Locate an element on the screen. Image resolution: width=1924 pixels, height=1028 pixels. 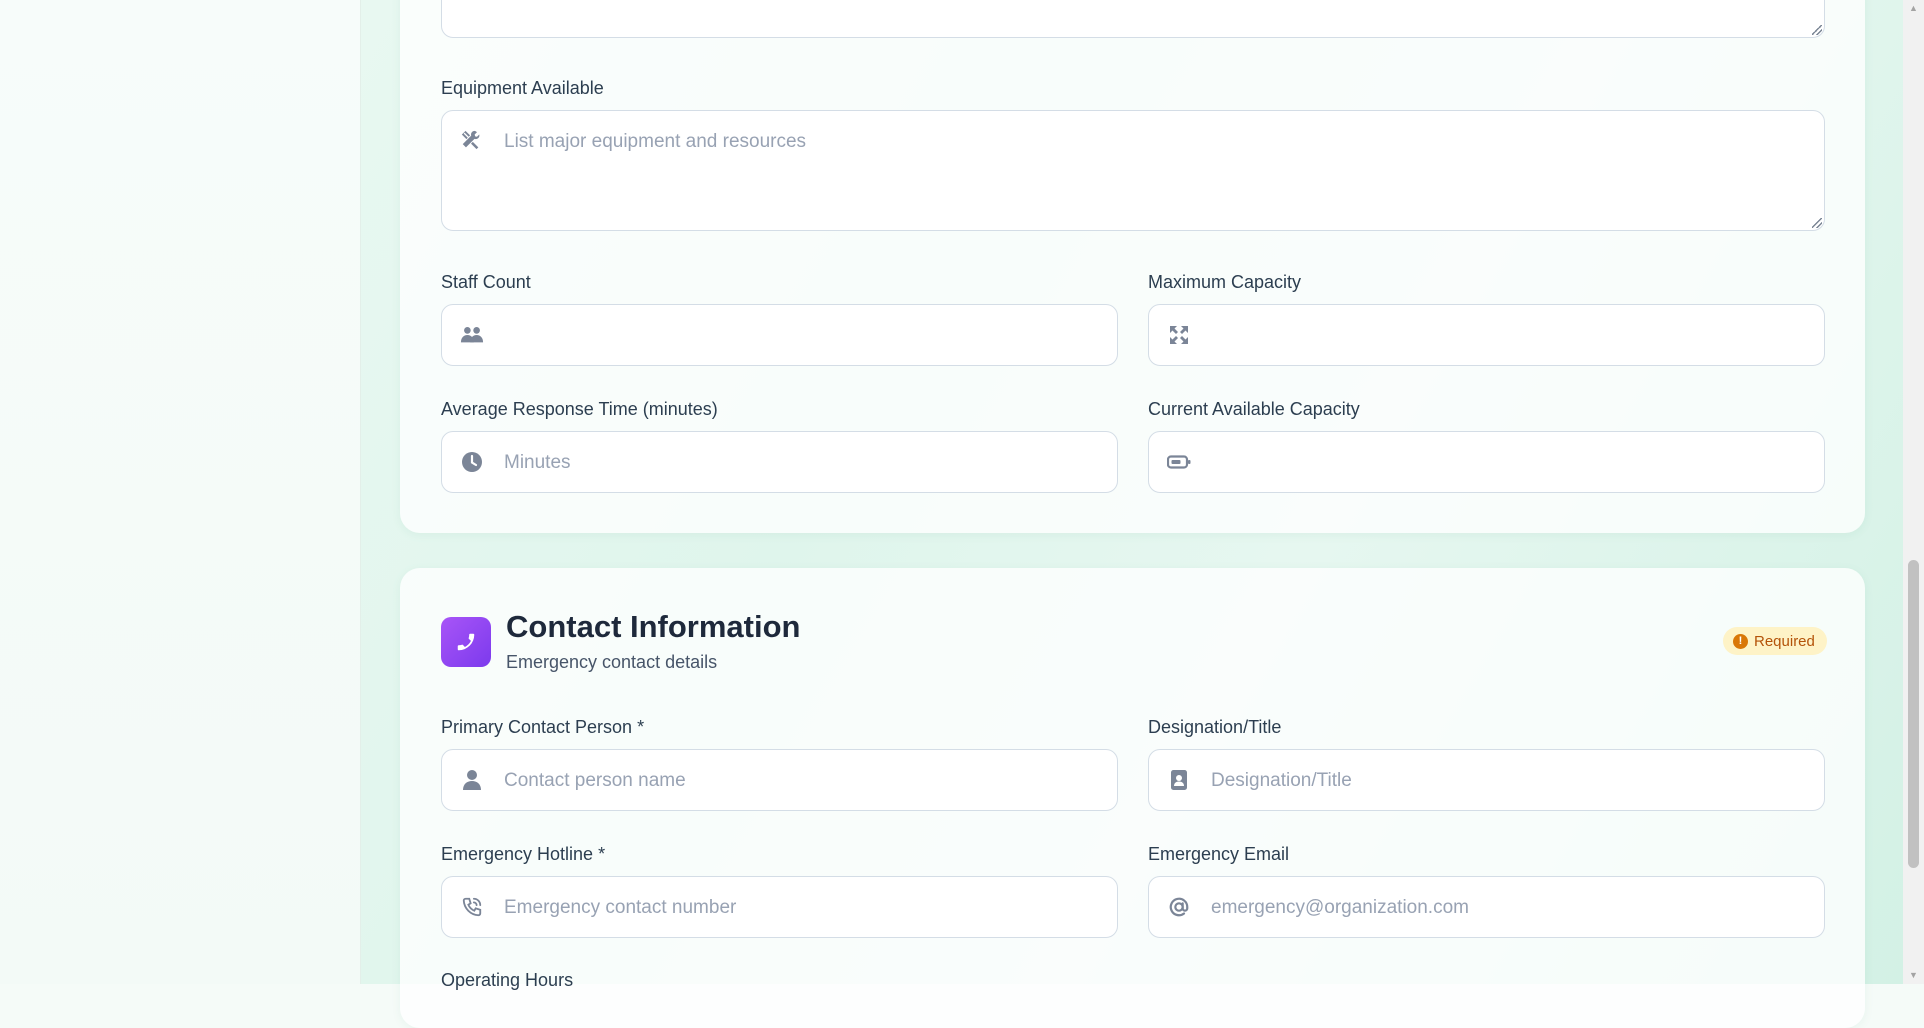
email-input is located at coordinates (1508, 908).